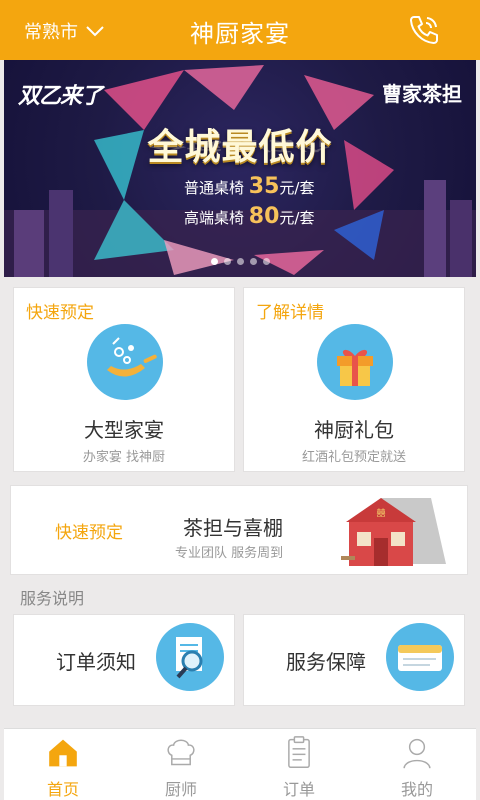 The width and height of the screenshot is (480, 800). I want to click on price-prefix: 高端桌椅, so click(214, 218).